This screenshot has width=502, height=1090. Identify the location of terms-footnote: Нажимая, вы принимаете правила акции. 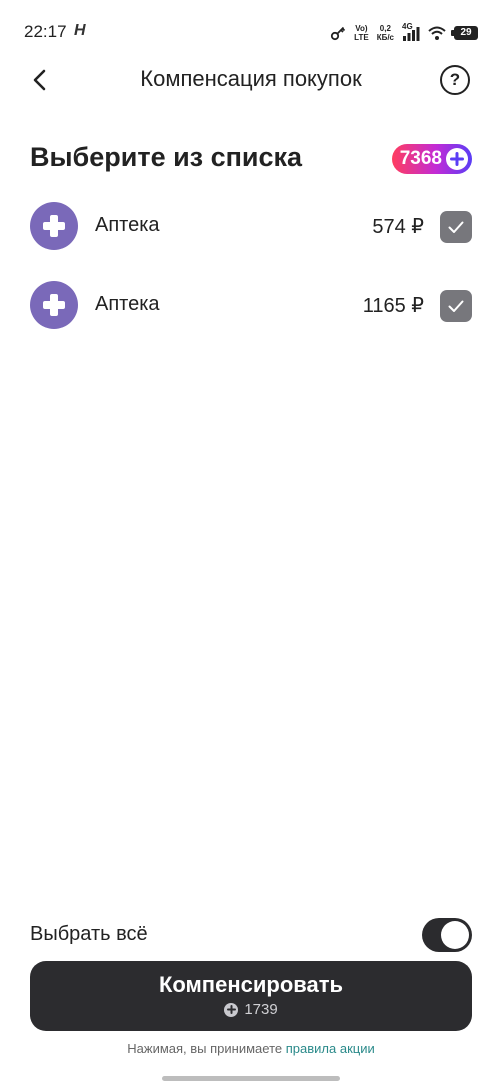
(251, 1048).